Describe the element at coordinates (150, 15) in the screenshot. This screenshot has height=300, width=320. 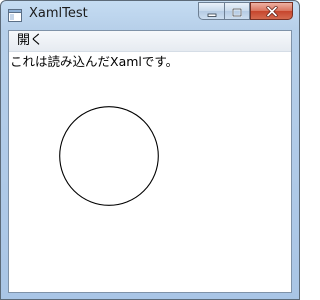
I see `title-bar: XamlTest` at that location.